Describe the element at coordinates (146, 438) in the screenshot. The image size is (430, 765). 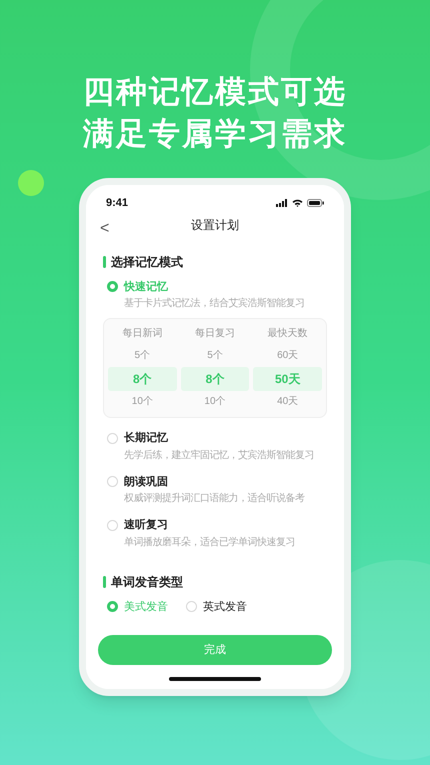
I see `mode-name: 长期记忆` at that location.